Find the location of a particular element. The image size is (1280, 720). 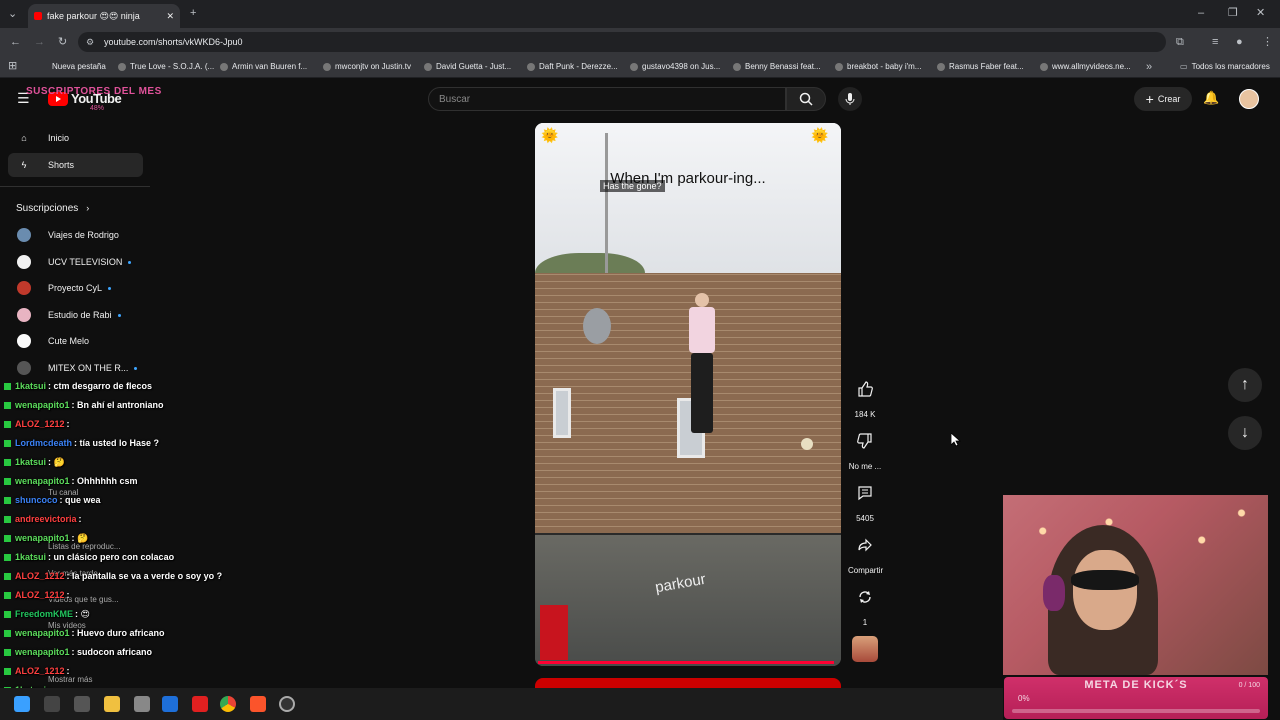

chat-text: : Ohhhhhh csm is located at coordinates (104, 481).